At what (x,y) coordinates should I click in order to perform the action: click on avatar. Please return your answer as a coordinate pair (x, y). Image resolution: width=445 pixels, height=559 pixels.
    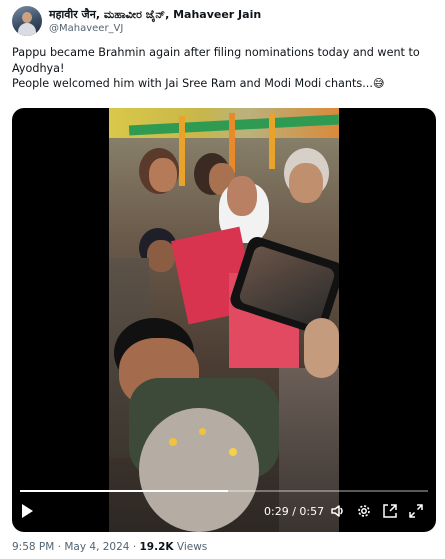
    Looking at the image, I should click on (27, 21).